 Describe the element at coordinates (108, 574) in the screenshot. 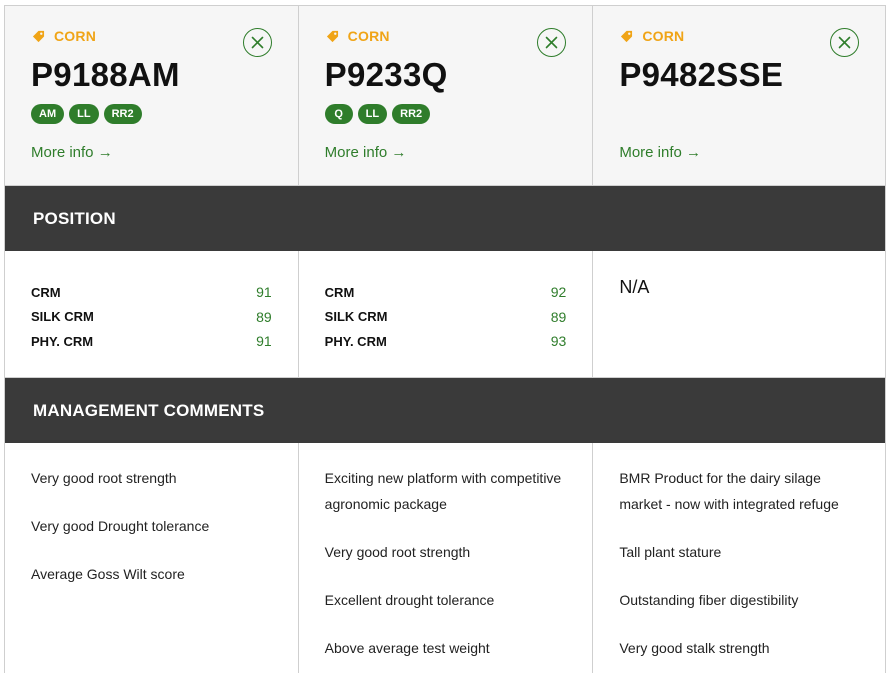

I see `comment-item: Average Goss Wilt score` at that location.